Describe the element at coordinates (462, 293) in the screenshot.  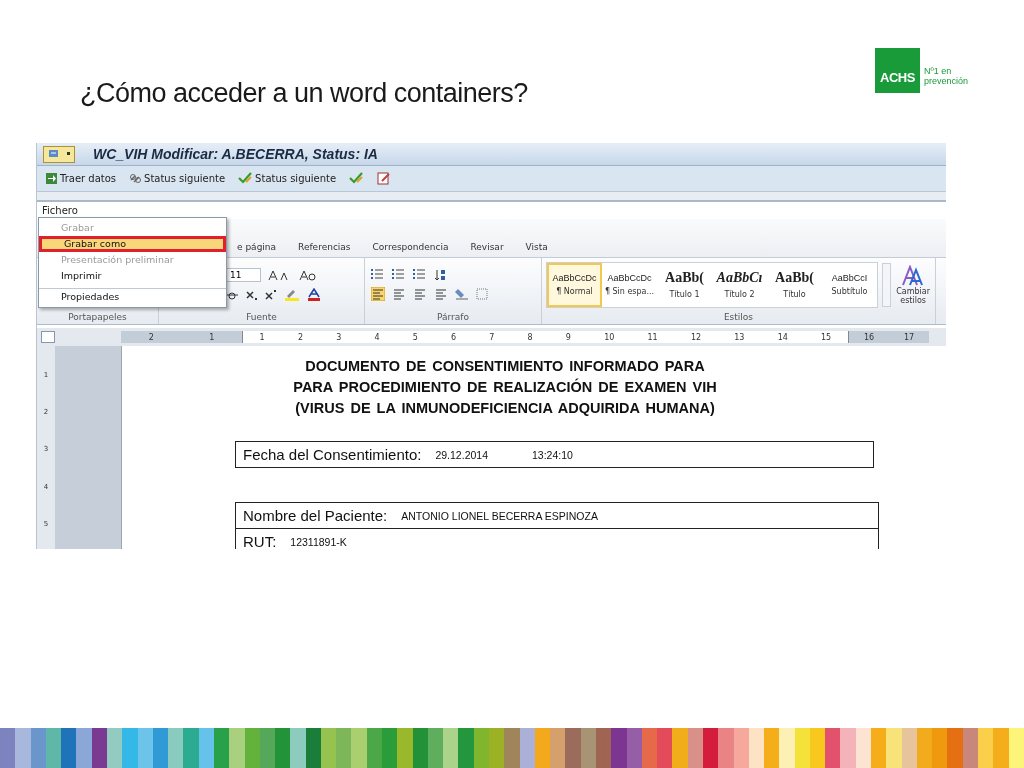
I see `shading-icon` at that location.